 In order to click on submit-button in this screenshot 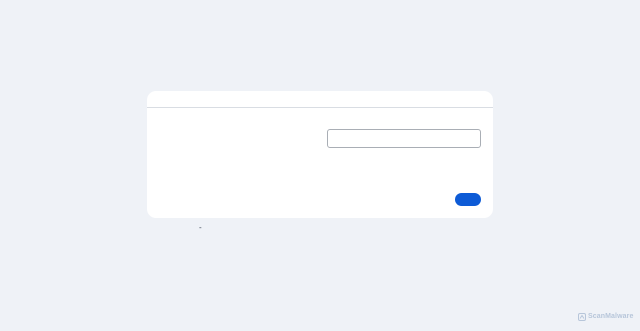, I will do `click(468, 199)`.